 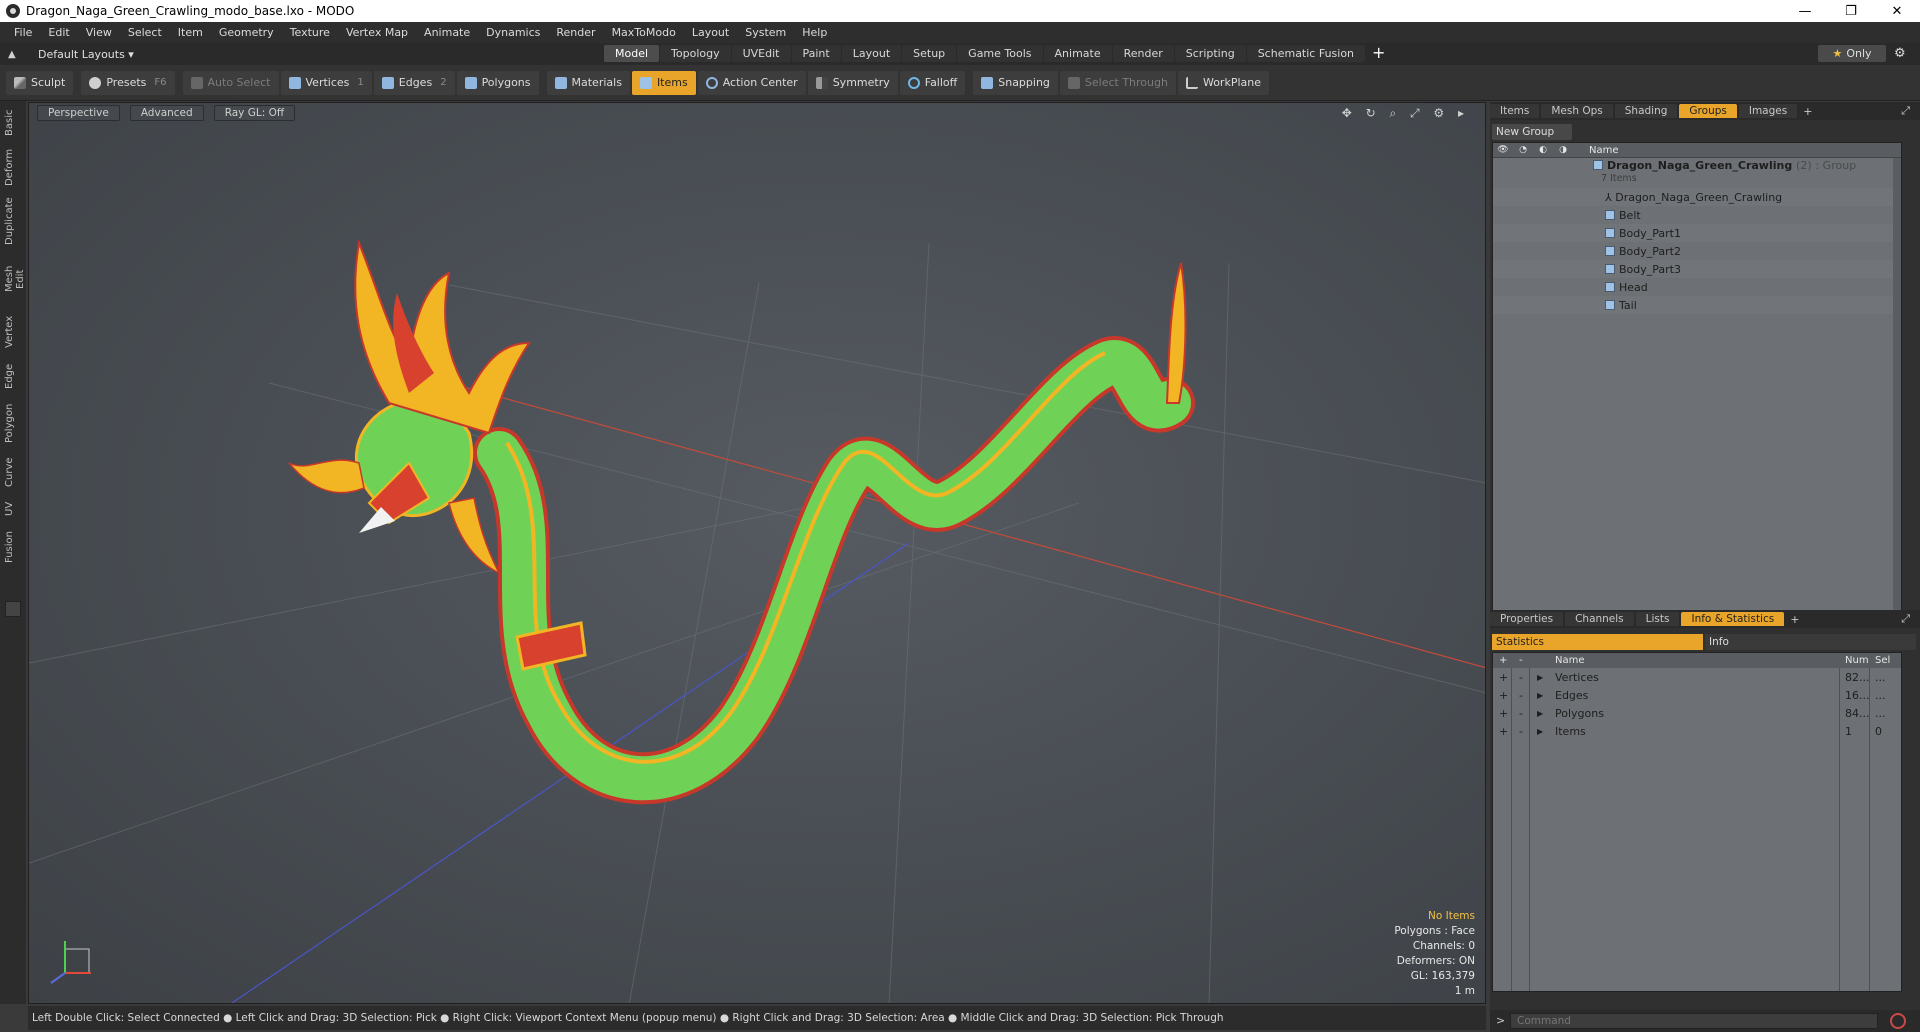 I want to click on edges-button: Edges 2, so click(x=414, y=82).